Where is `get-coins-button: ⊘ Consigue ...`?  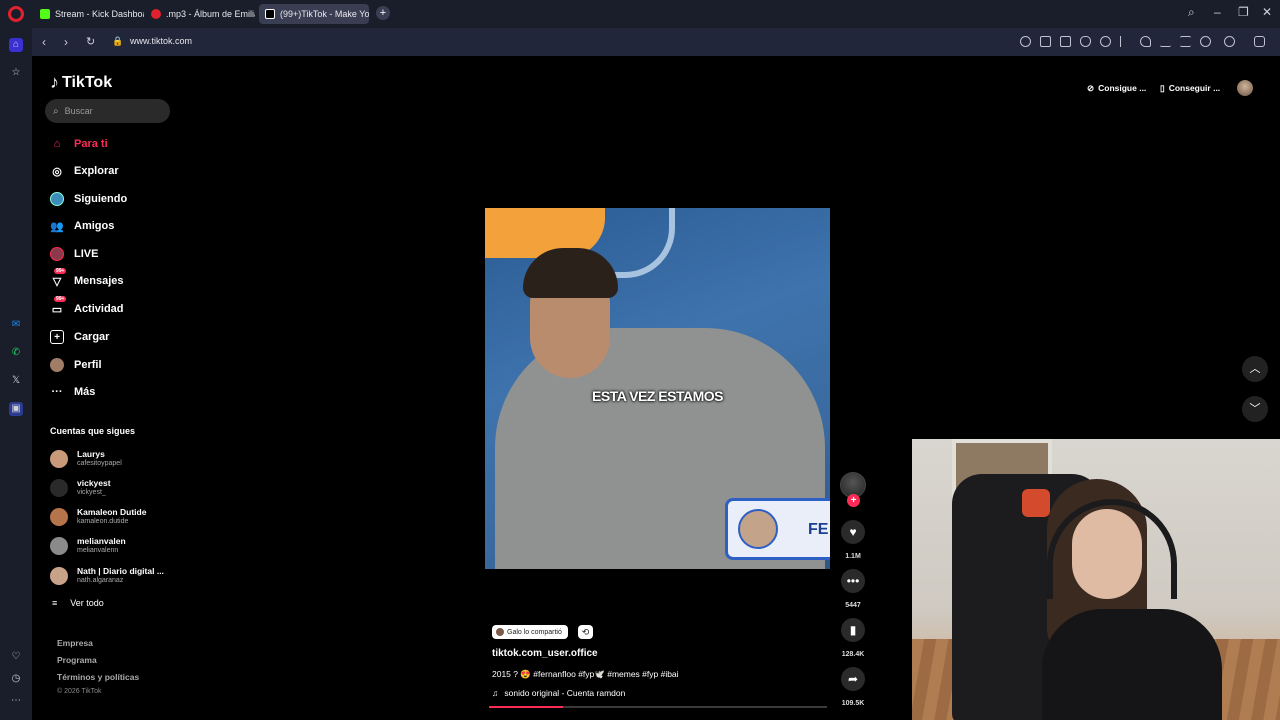
get-coins-button: ⊘ Consigue ... is located at coordinates (1116, 88).